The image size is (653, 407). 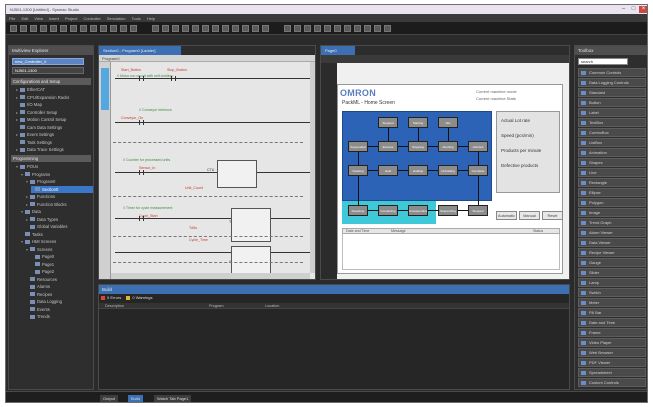 I want to click on toolbox-item: Frame, so click(x=612, y=332).